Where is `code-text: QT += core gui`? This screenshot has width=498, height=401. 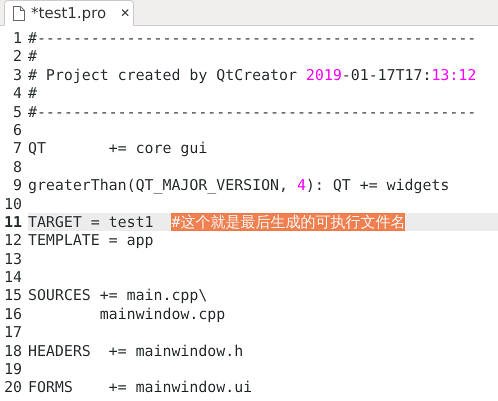 code-text: QT += core gui is located at coordinates (118, 148).